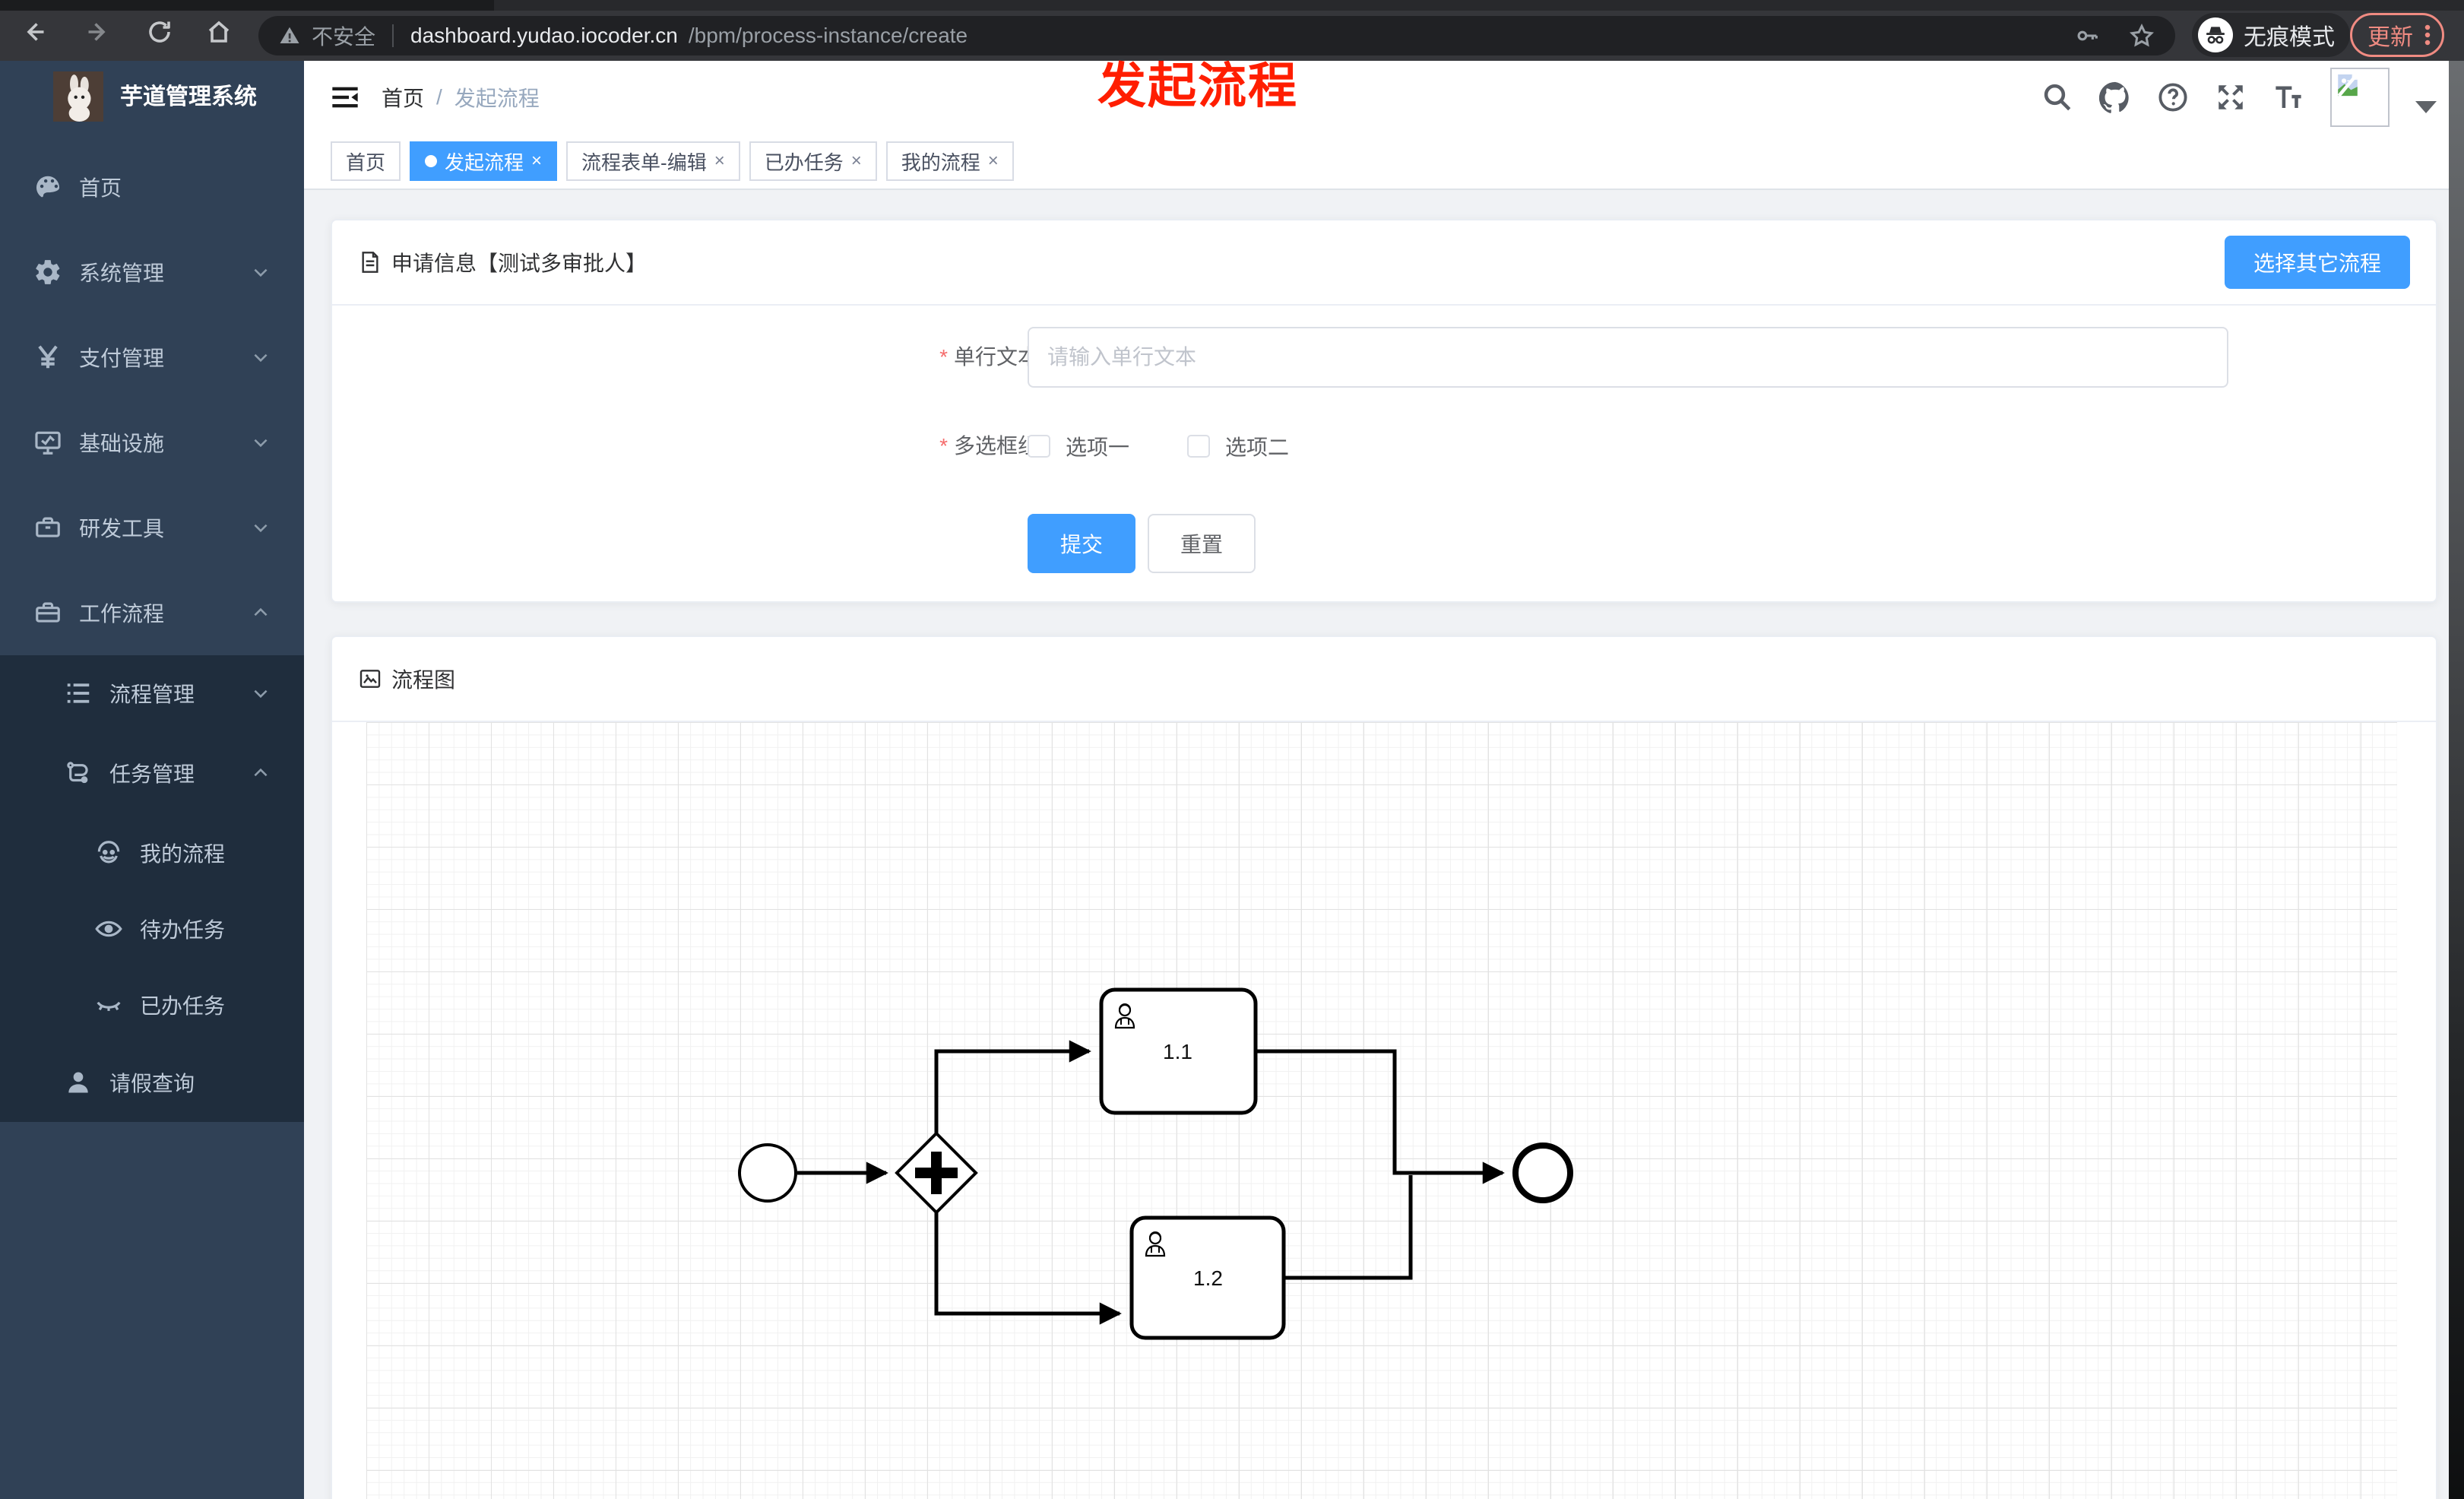 Image resolution: width=2464 pixels, height=1499 pixels. I want to click on end-event-node, so click(1542, 1173).